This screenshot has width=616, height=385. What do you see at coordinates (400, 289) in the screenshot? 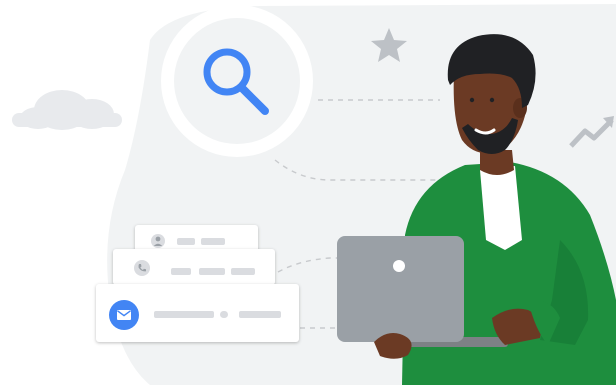
I see `laptop` at bounding box center [400, 289].